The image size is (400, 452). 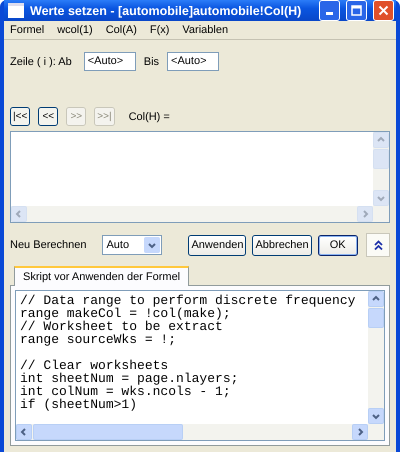 What do you see at coordinates (160, 30) in the screenshot?
I see `menu-item: F(x)` at bounding box center [160, 30].